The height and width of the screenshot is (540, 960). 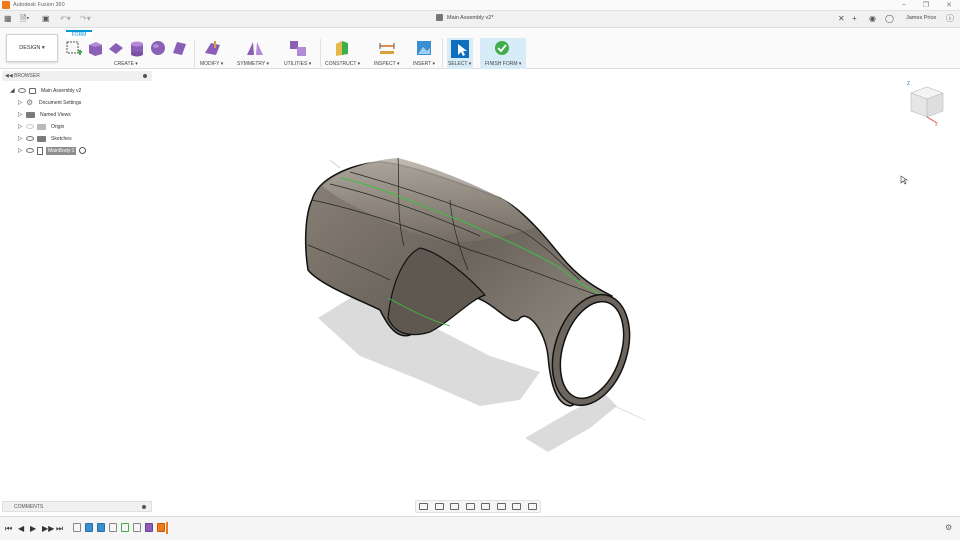 I want to click on collapse-panel-icon: ◀◀, so click(x=9, y=76).